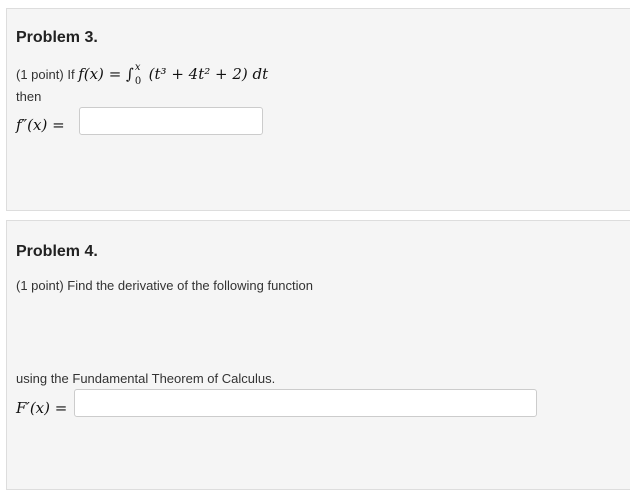 The height and width of the screenshot is (490, 630). Describe the element at coordinates (130, 74) in the screenshot. I see `integral-sign: ∫` at that location.